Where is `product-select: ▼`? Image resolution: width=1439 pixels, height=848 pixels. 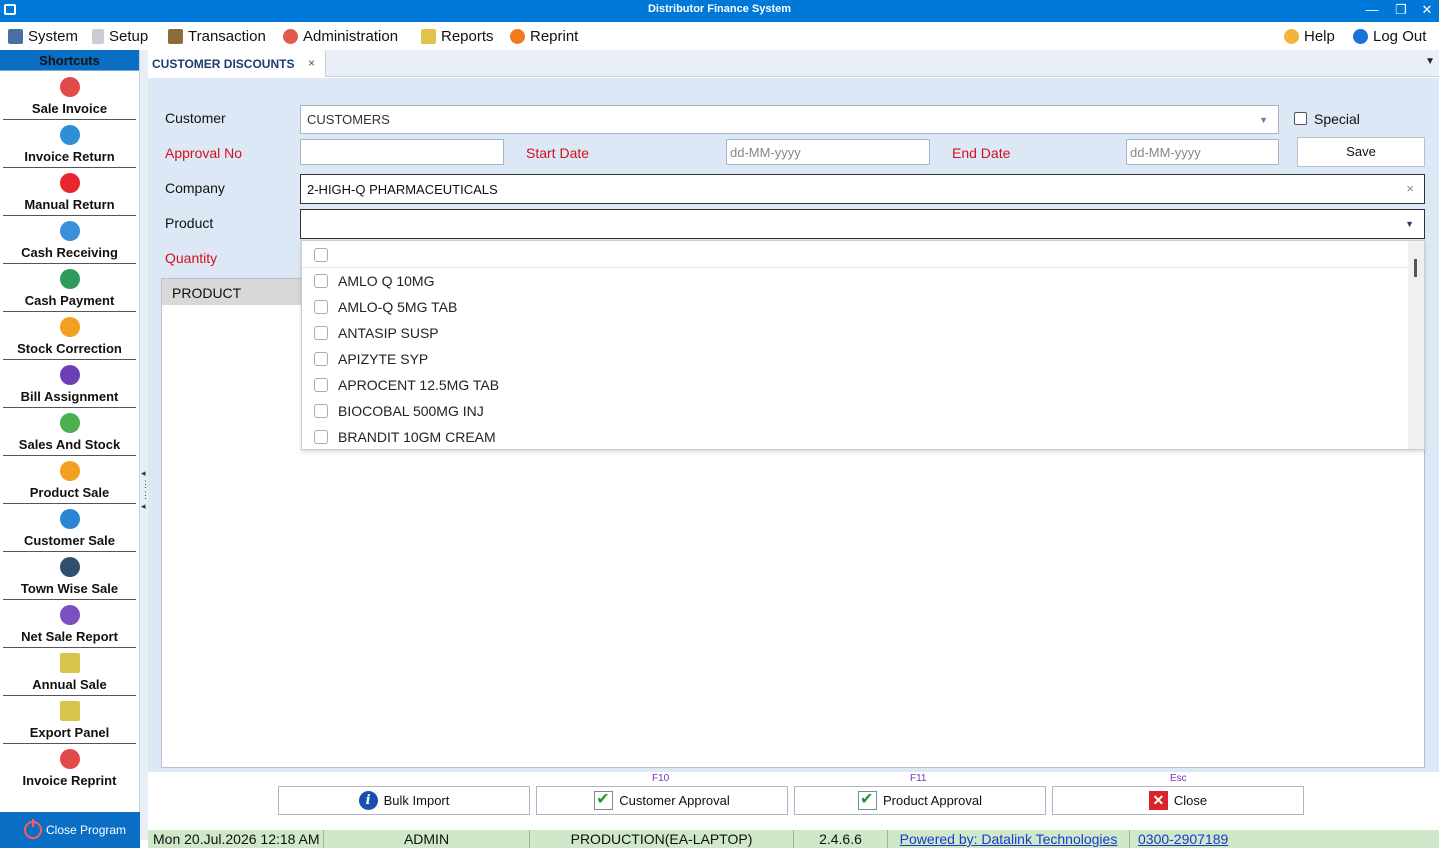 product-select: ▼ is located at coordinates (862, 224).